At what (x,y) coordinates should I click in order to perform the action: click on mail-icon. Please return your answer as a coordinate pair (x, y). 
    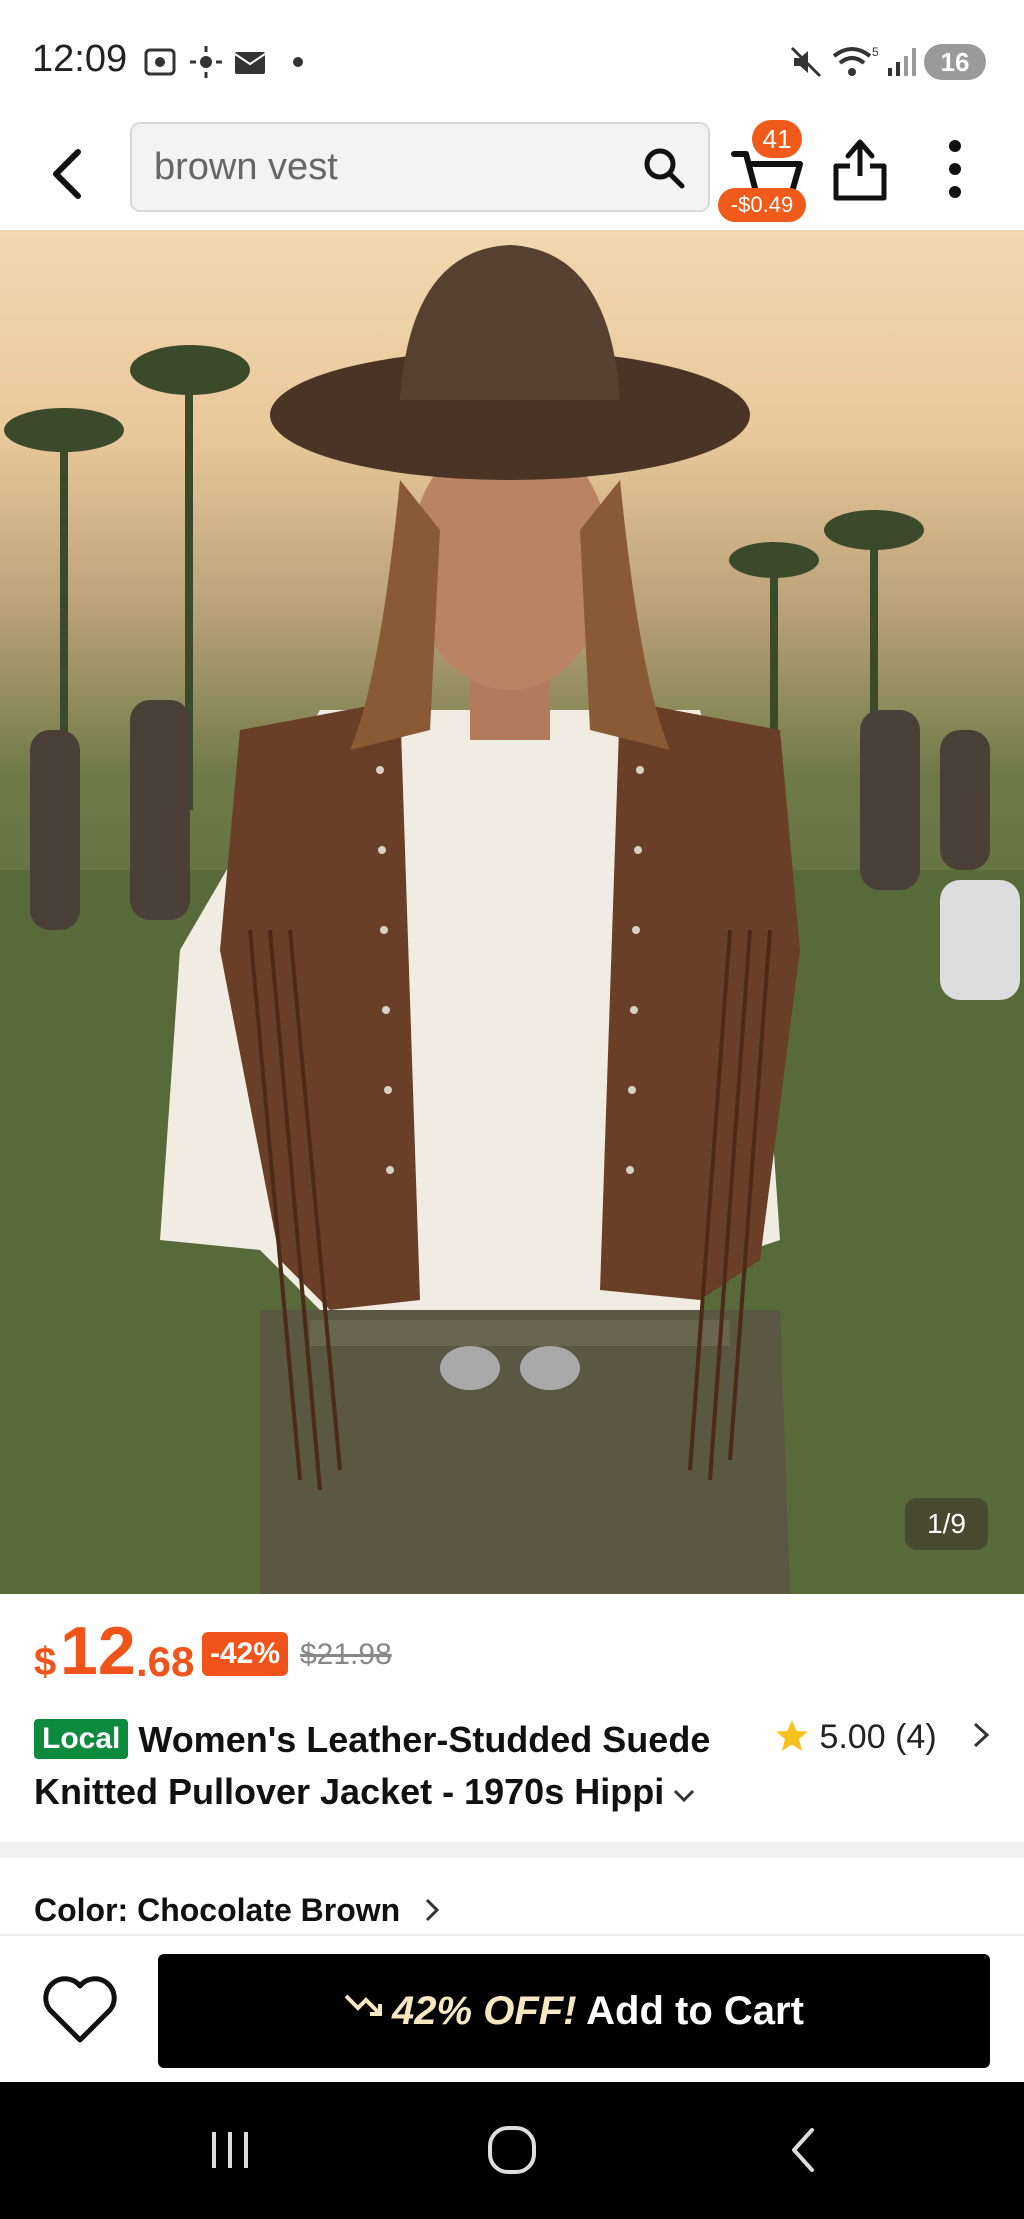
    Looking at the image, I should click on (250, 63).